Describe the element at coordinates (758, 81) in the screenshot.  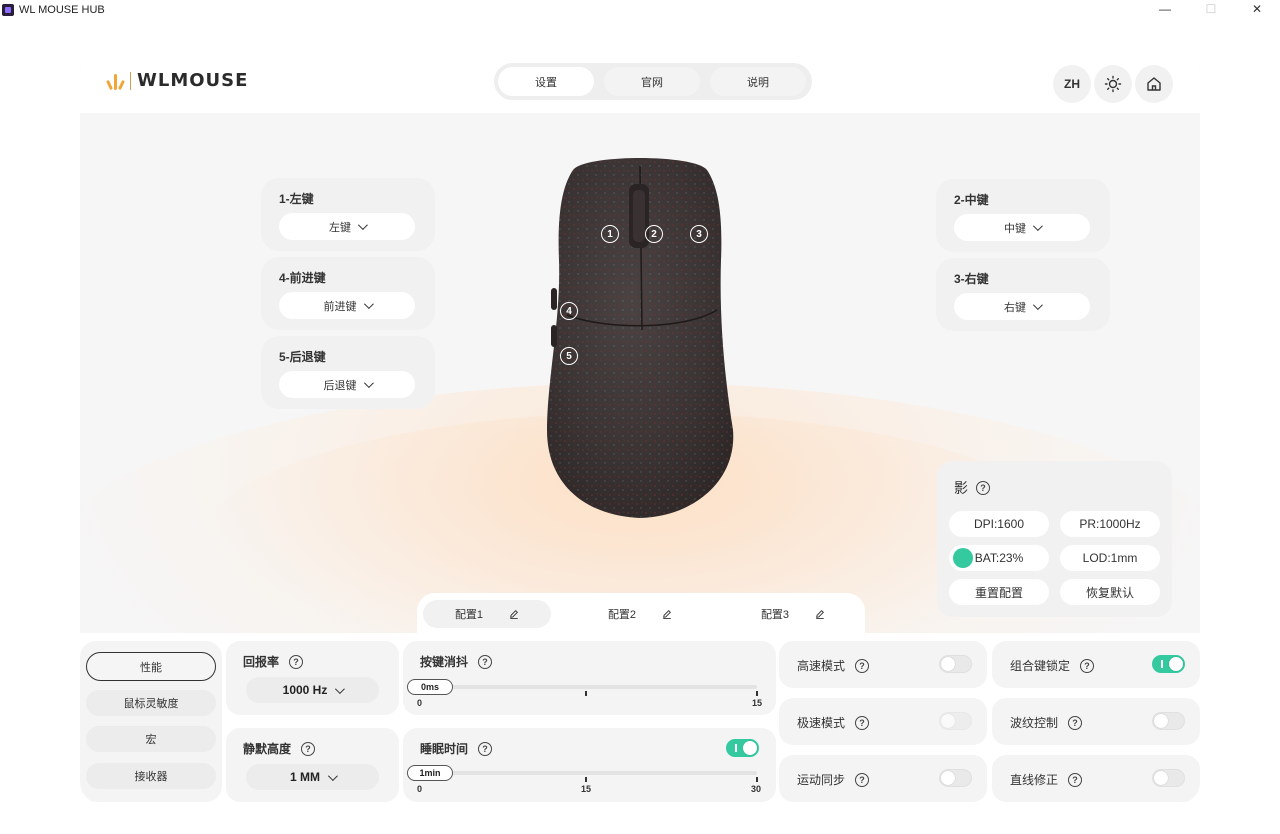
I see `tab-help: 说明` at that location.